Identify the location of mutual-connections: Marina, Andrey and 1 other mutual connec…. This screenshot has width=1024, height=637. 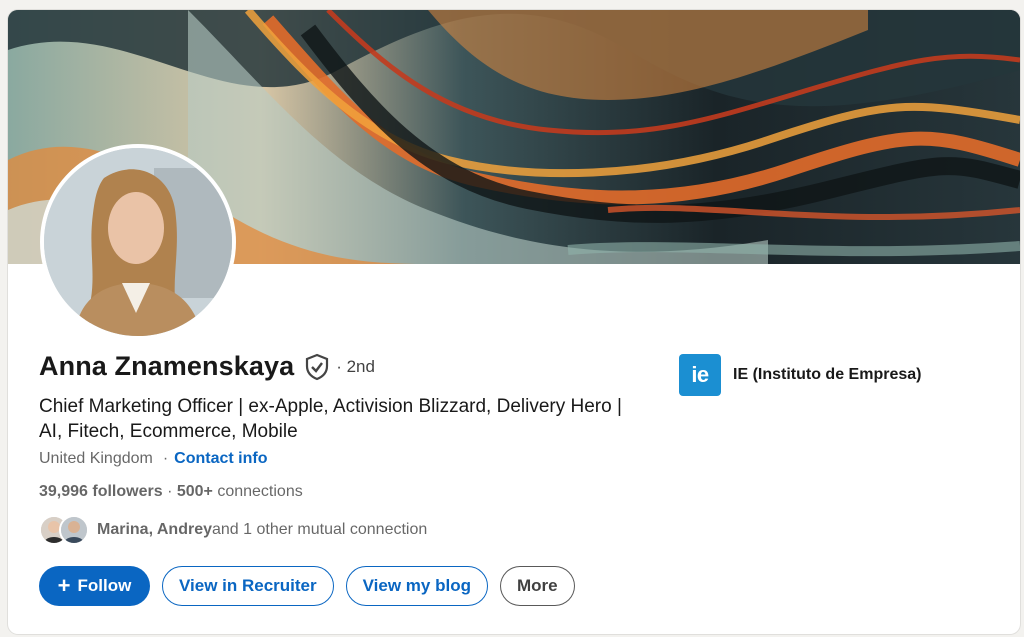
(233, 530).